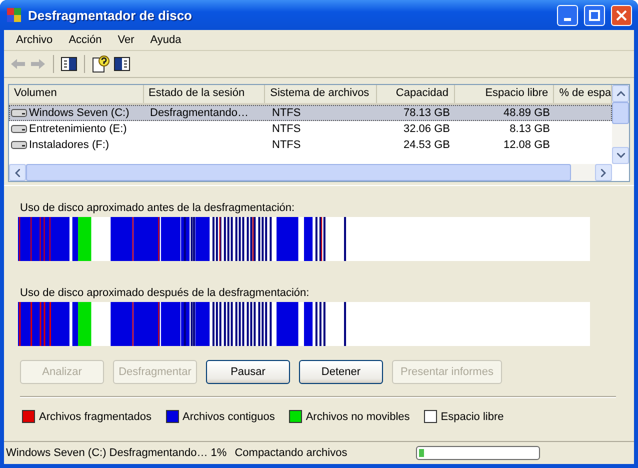 This screenshot has height=468, width=638. Describe the element at coordinates (310, 145) in the screenshot. I see `table-row: Instaladores (F:) NTFS 24.53 GB 12.08 GB` at that location.